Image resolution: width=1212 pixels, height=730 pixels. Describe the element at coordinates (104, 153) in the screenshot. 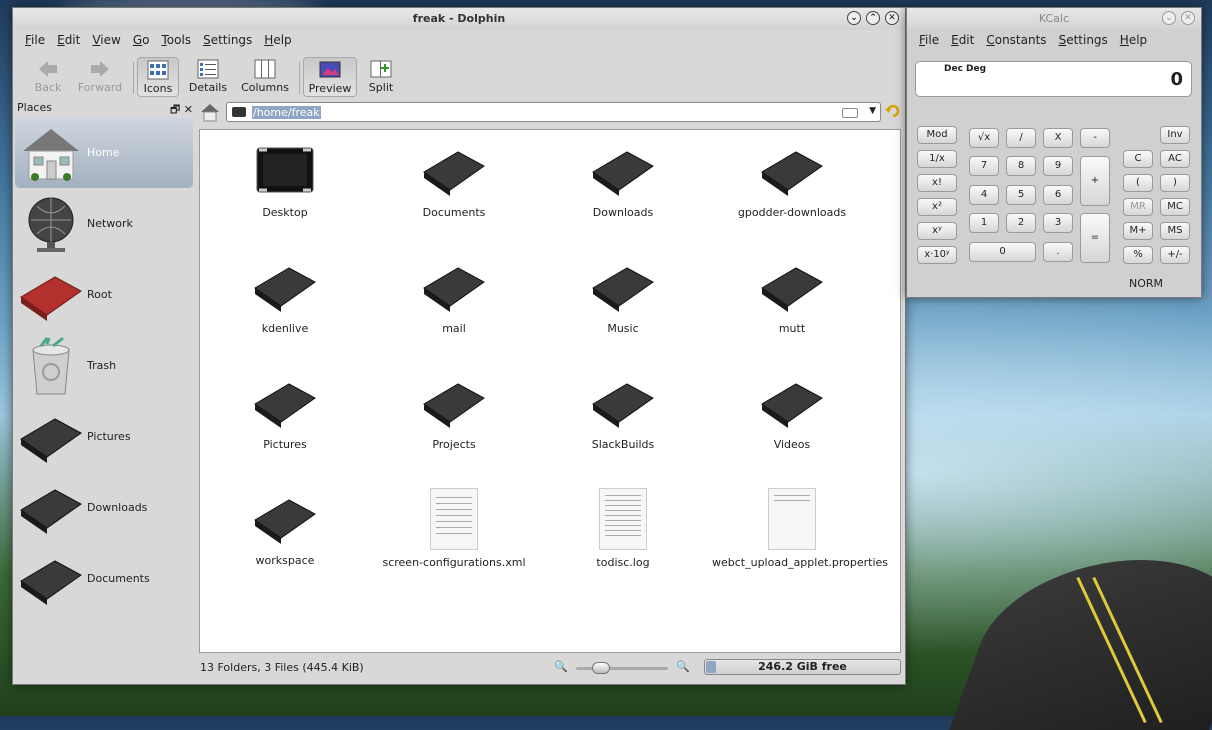

I see `place-home: Home` at that location.